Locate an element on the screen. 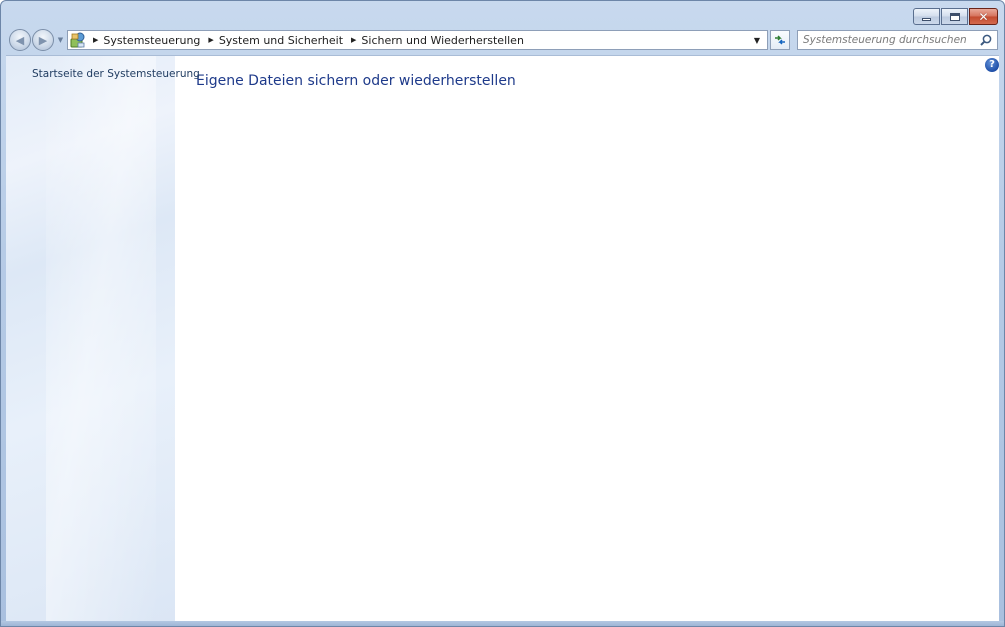 Image resolution: width=1005 pixels, height=627 pixels. close-button: ✕ is located at coordinates (983, 16).